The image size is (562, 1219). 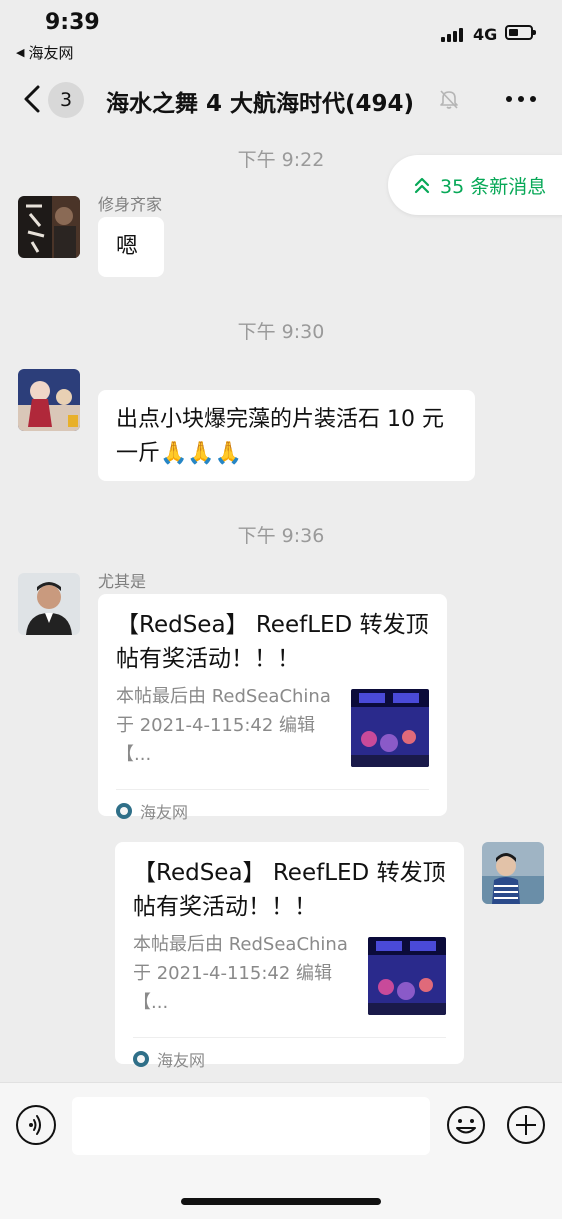 I want to click on message-input, so click(x=251, y=1126).